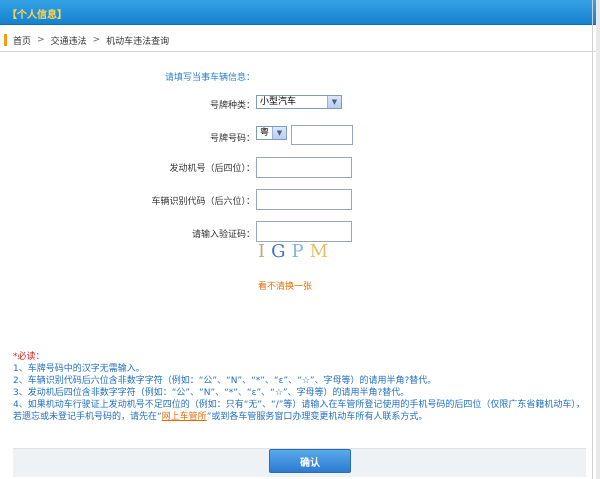 The height and width of the screenshot is (479, 600). What do you see at coordinates (592, 239) in the screenshot?
I see `content-border` at bounding box center [592, 239].